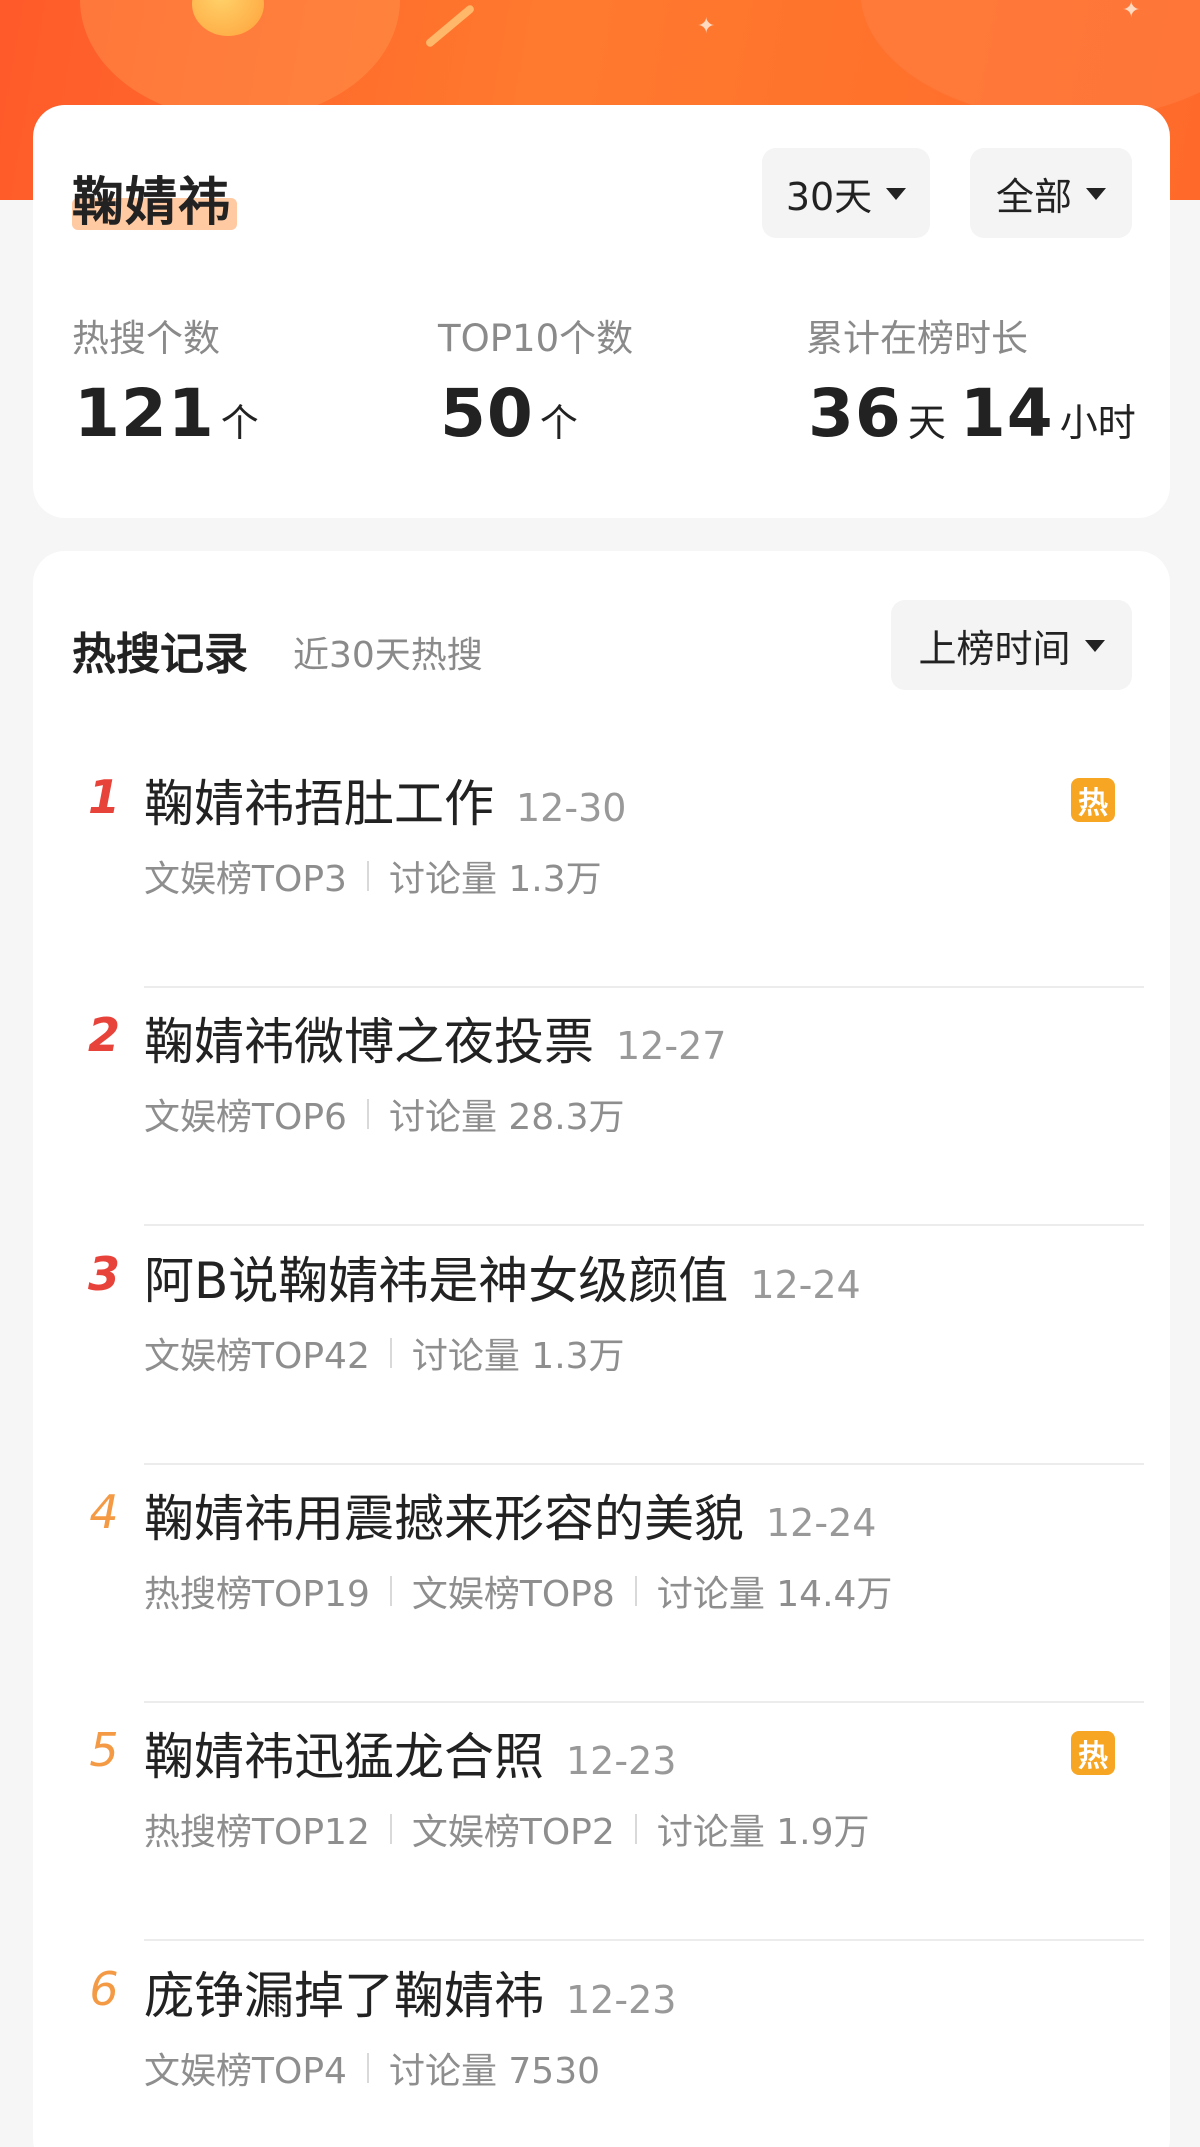 The image size is (1200, 2147). Describe the element at coordinates (1097, 423) in the screenshot. I see `stat-unit-hours: 小时` at that location.